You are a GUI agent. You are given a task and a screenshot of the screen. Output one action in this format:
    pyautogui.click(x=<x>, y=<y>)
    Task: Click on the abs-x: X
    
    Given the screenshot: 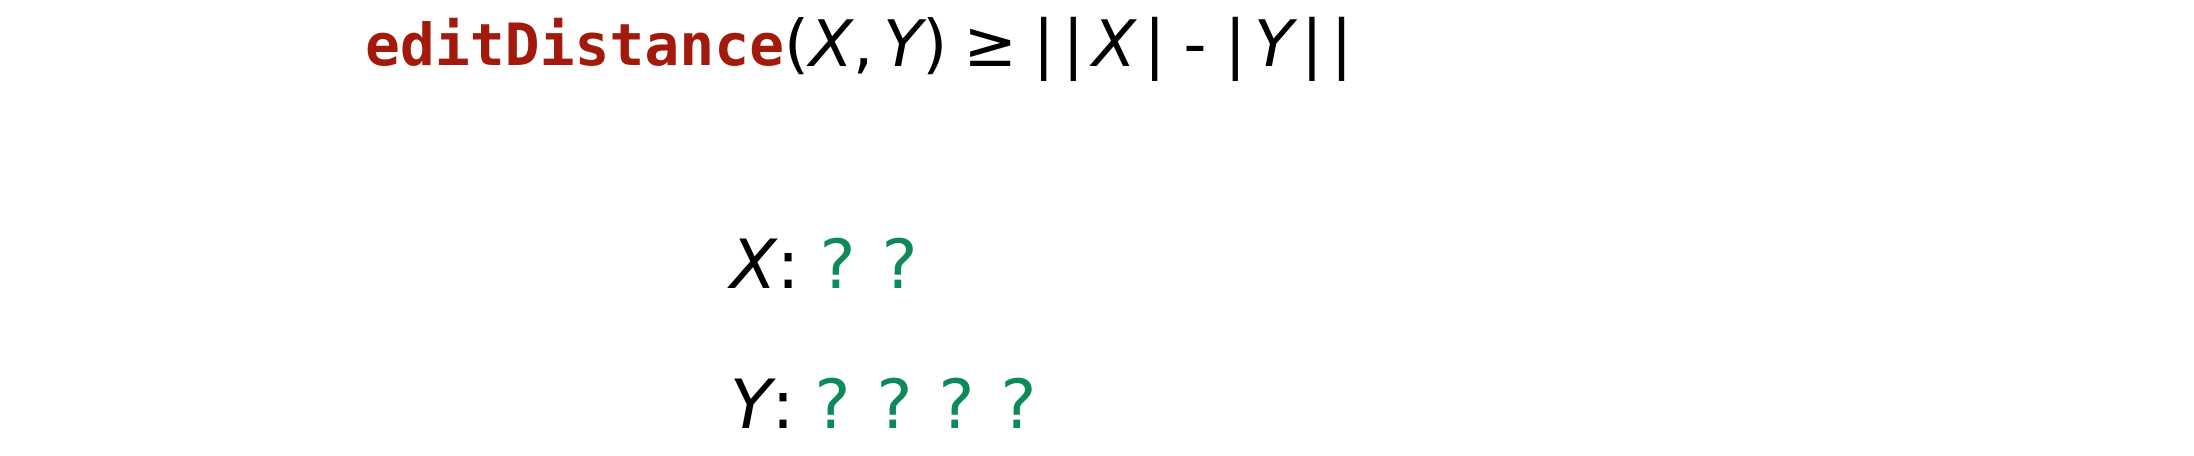 What is the action you would take?
    pyautogui.click(x=1114, y=45)
    